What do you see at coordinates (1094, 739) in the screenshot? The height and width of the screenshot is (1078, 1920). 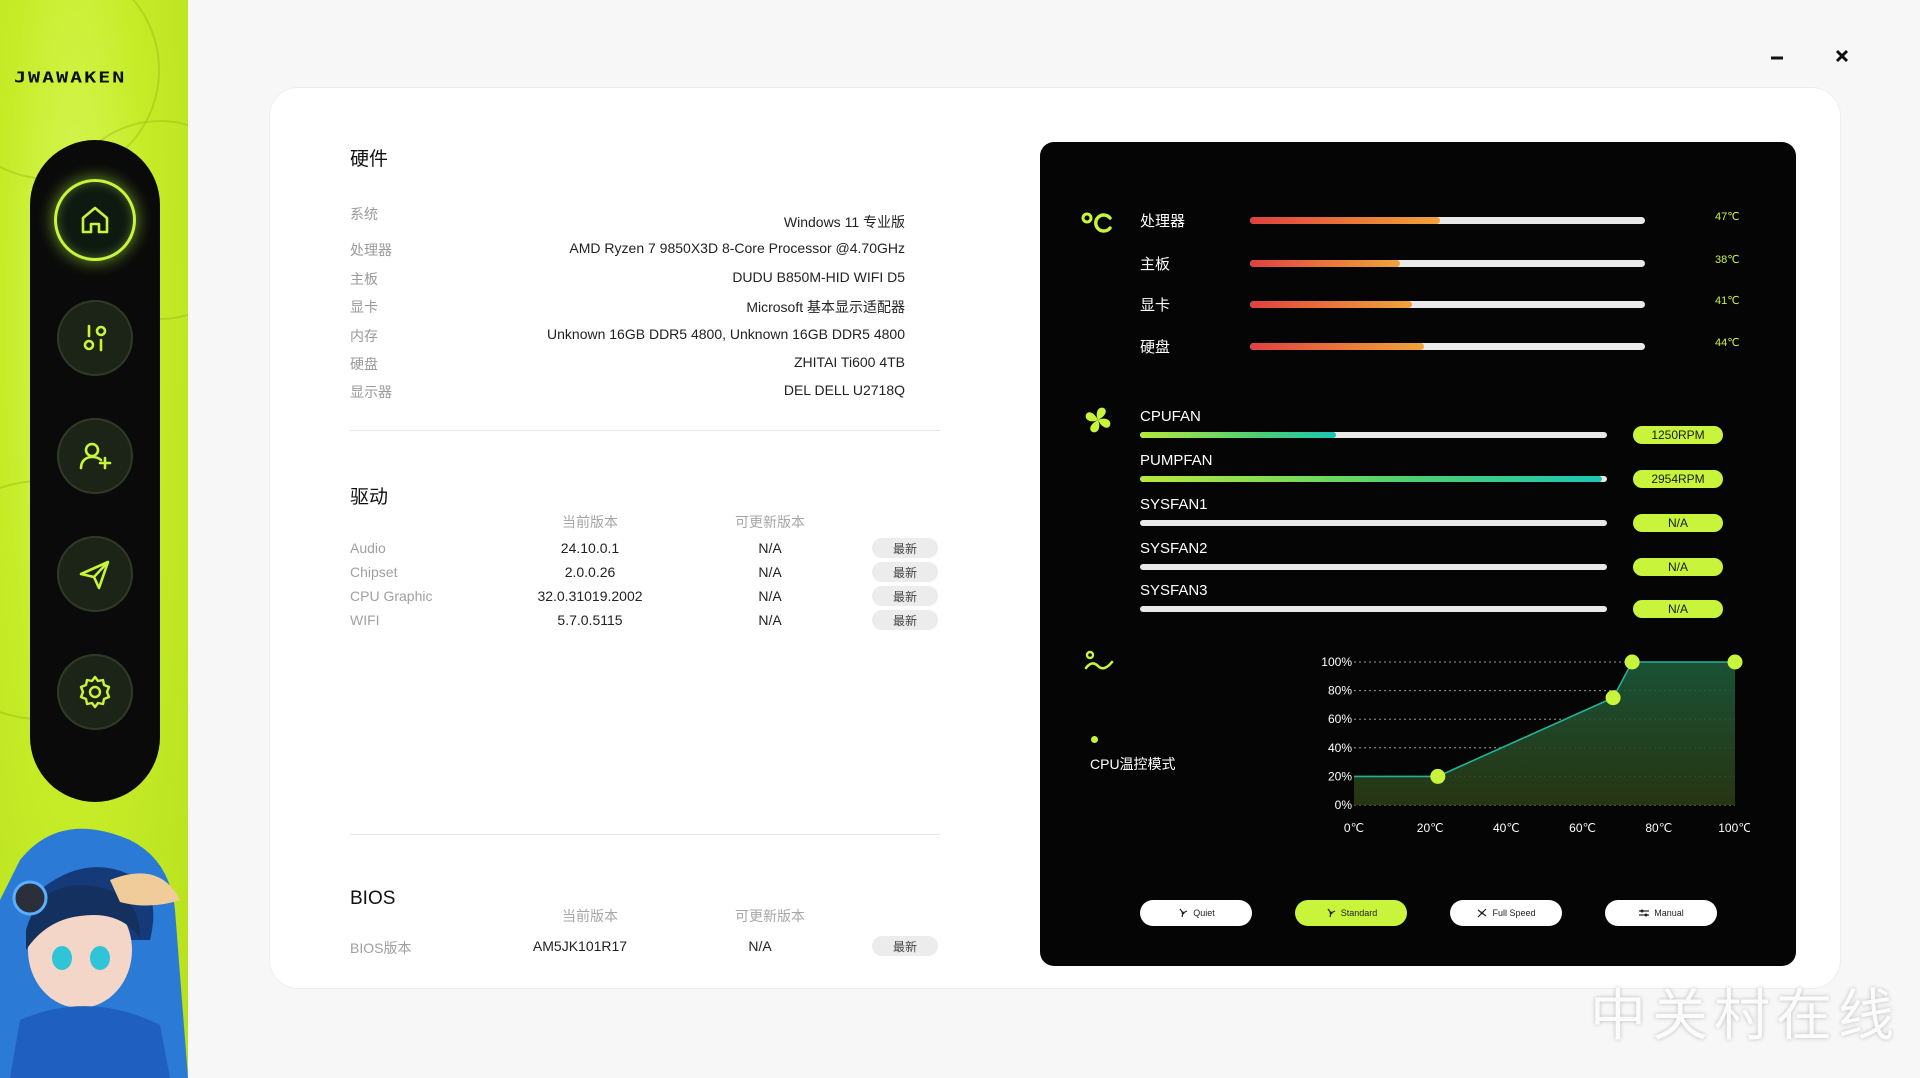 I see `mode-indicator-dot` at bounding box center [1094, 739].